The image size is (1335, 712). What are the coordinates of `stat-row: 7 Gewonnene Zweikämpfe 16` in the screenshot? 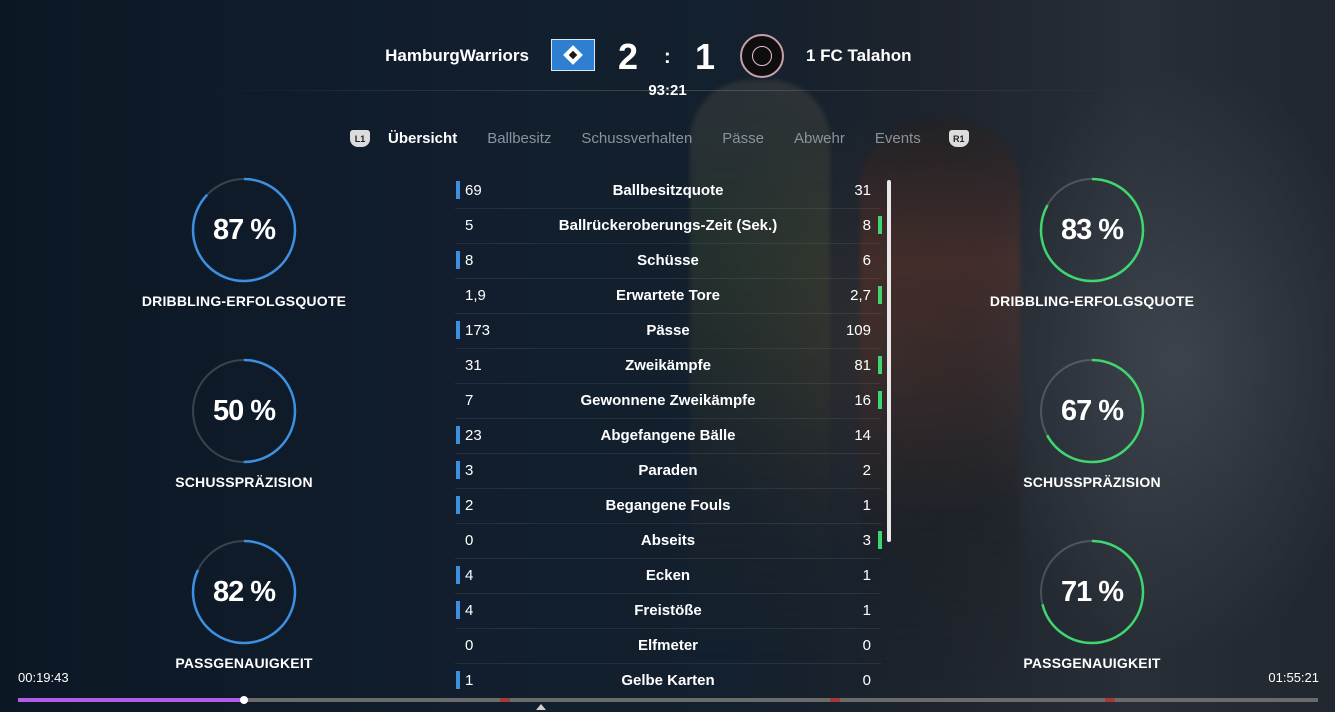 It's located at (668, 401).